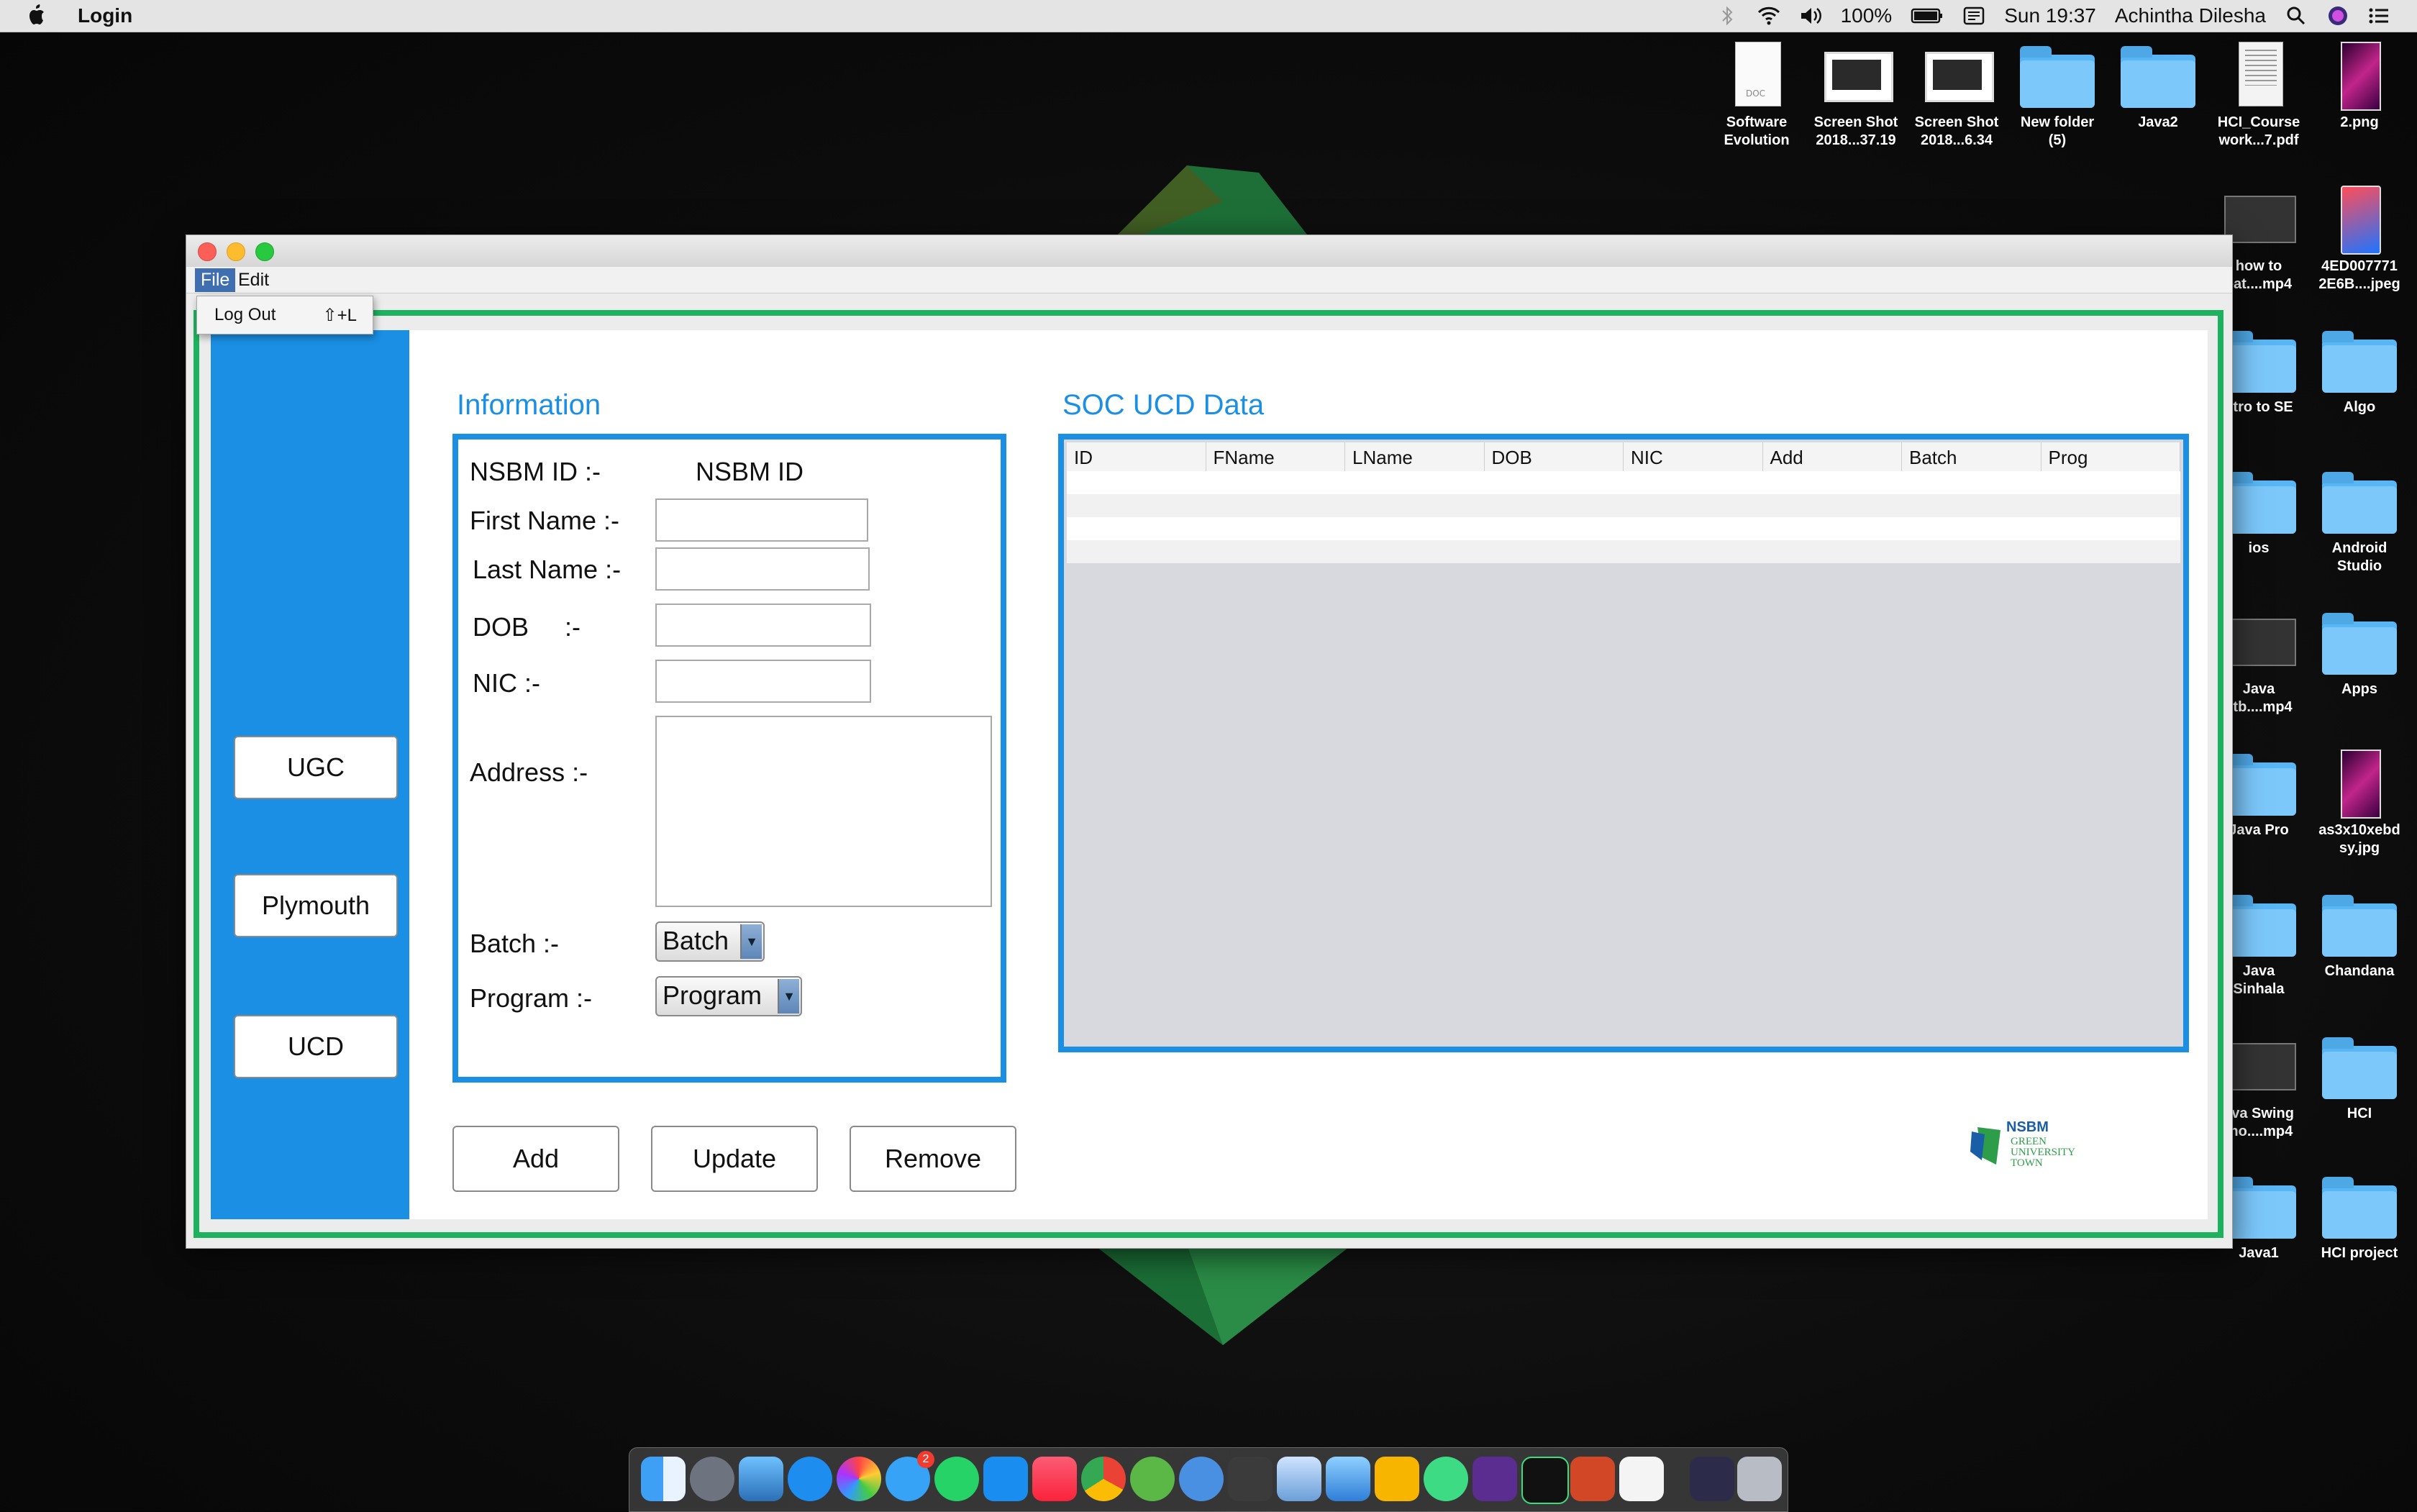  I want to click on menubar-clock: Sun 19:37, so click(2050, 16).